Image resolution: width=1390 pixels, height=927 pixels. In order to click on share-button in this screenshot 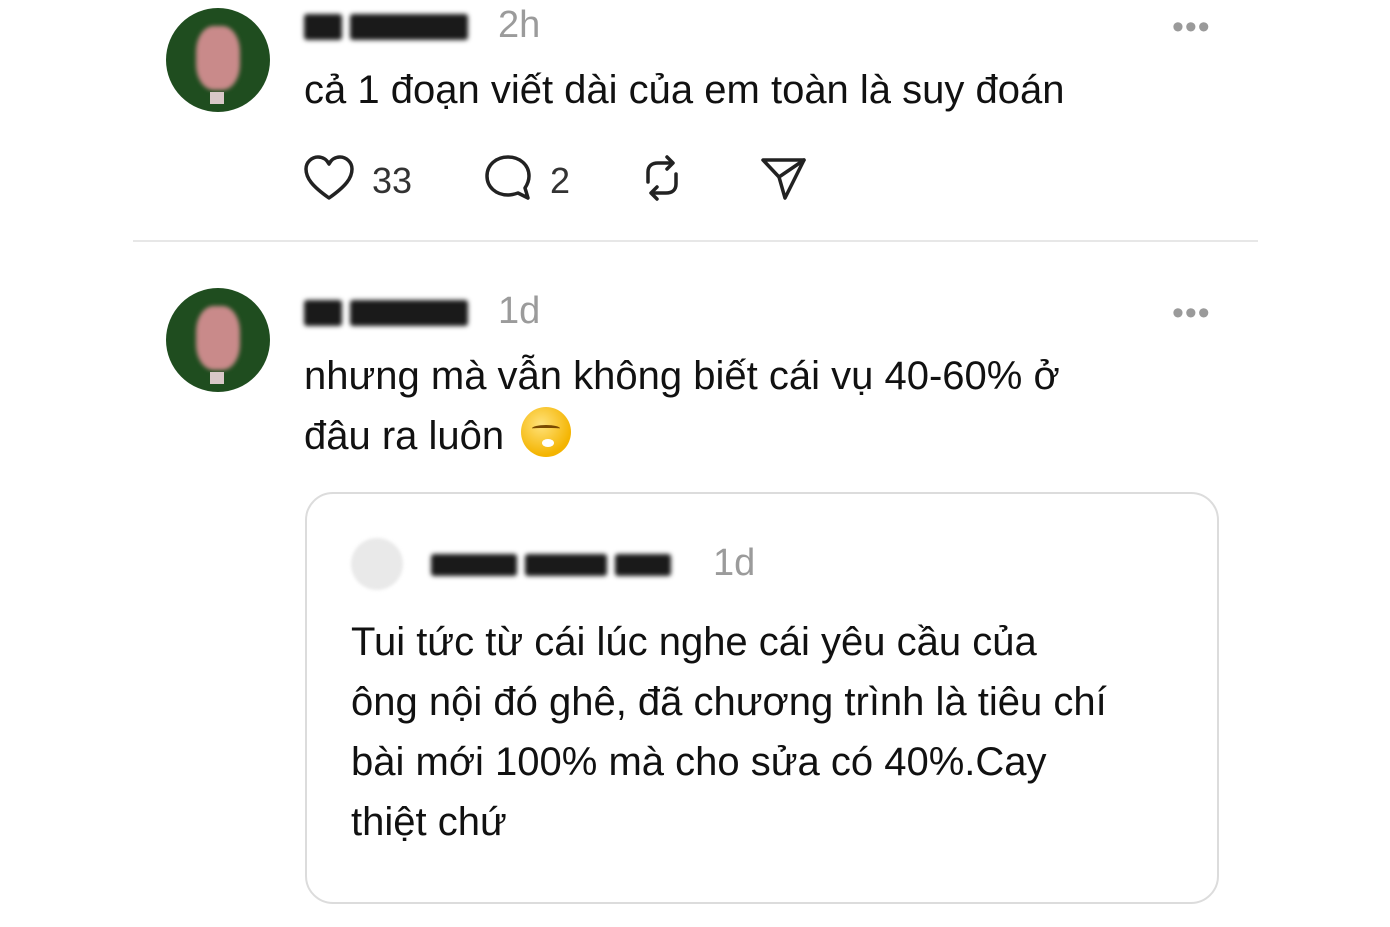, I will do `click(784, 180)`.